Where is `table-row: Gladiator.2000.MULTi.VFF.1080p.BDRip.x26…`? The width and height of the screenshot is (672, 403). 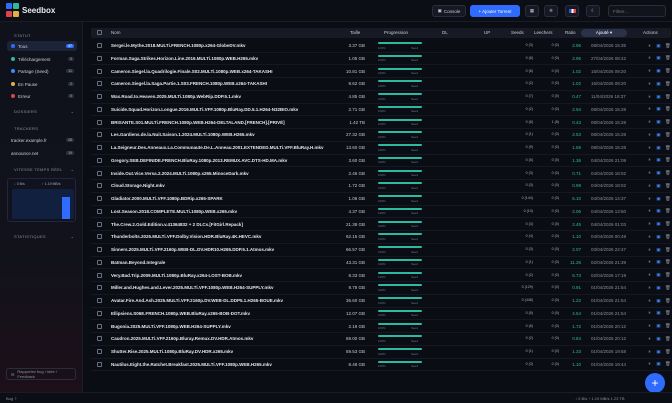
table-row: Gladiator.2000.MULTi.VFF.1080p.BDRip.x26… is located at coordinates (381, 199).